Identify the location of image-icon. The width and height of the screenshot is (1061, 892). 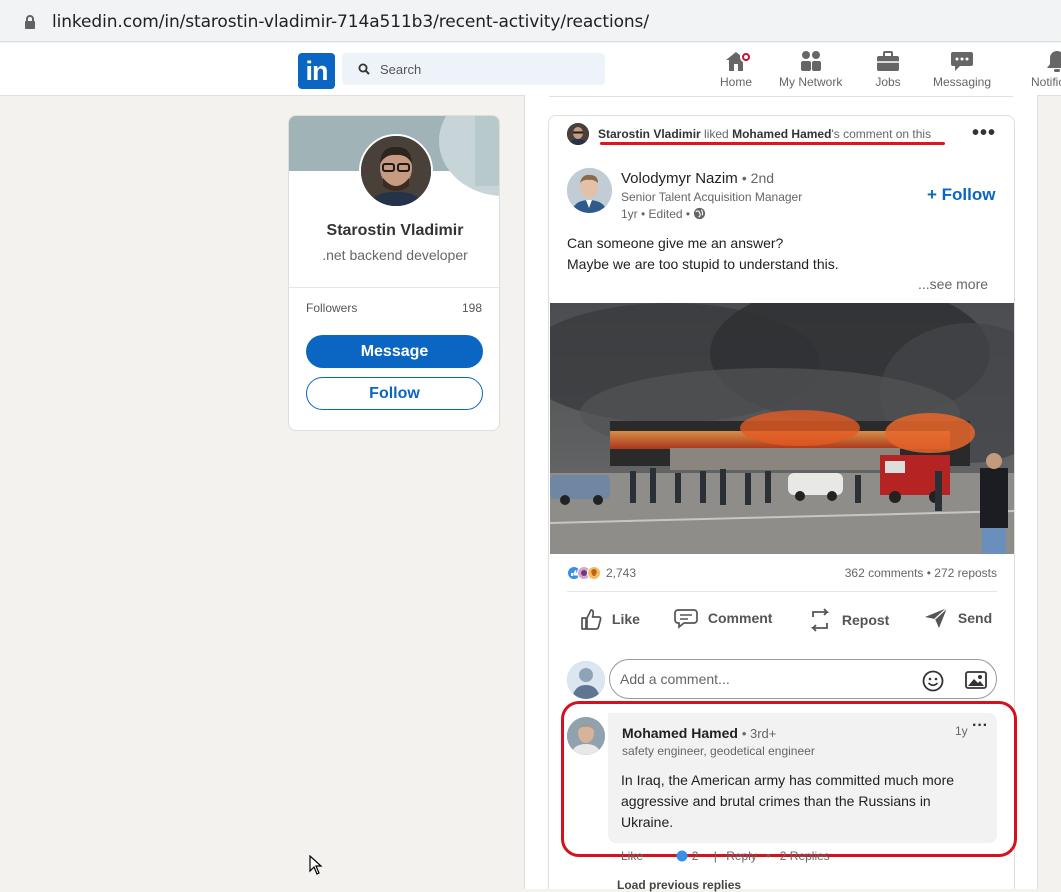
(976, 680).